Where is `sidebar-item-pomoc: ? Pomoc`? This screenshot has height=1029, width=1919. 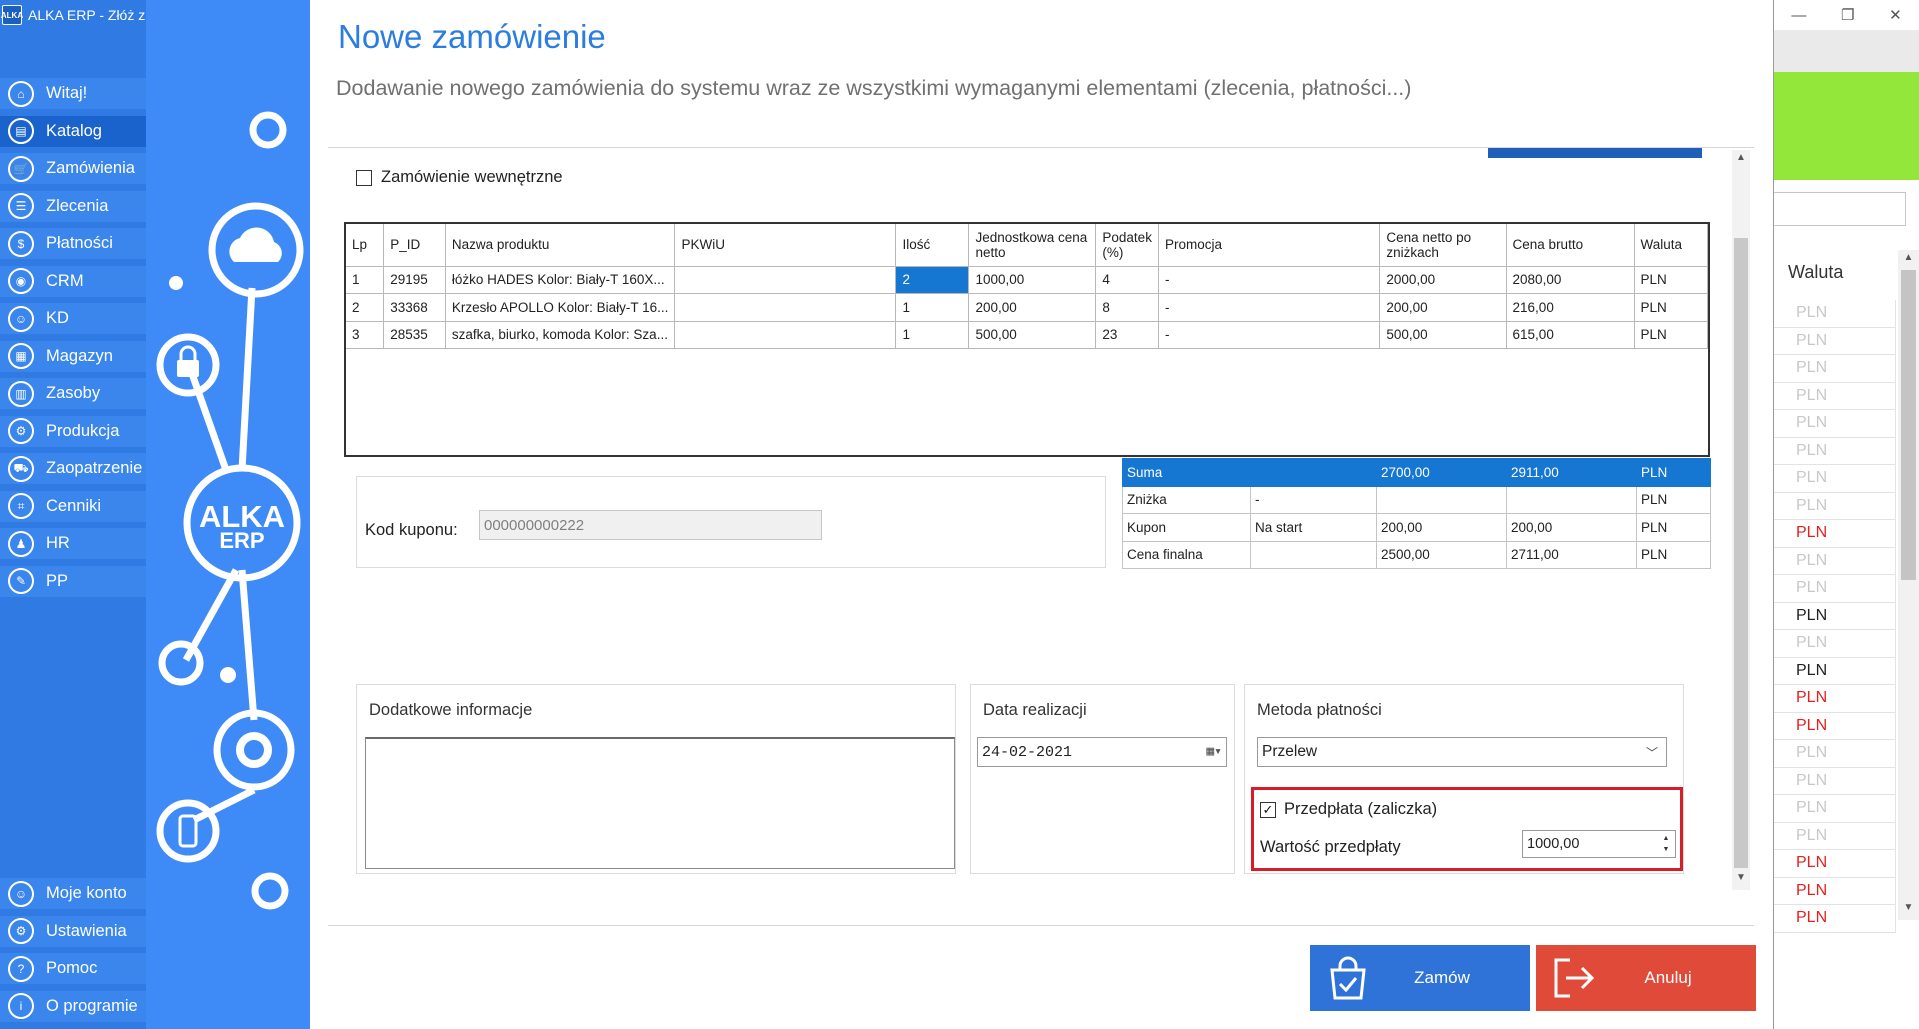 sidebar-item-pomoc: ? Pomoc is located at coordinates (73, 970).